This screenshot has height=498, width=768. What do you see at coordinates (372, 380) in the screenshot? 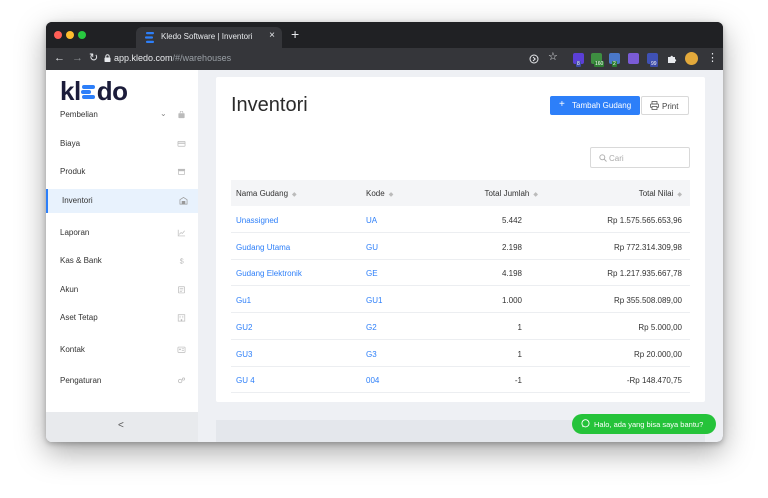
I see `warehouse-code-link: 004` at bounding box center [372, 380].